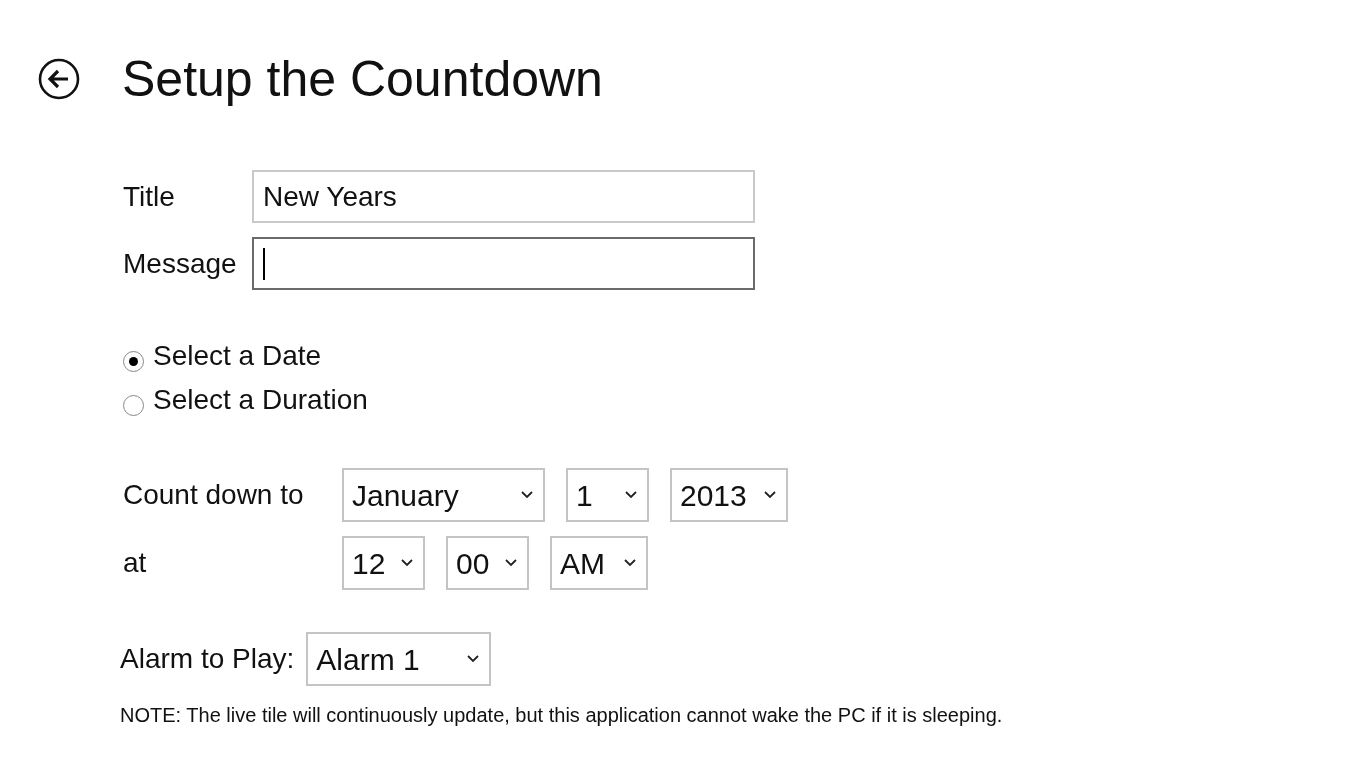 This screenshot has height=768, width=1366. Describe the element at coordinates (135, 563) in the screenshot. I see `field-label: at` at that location.